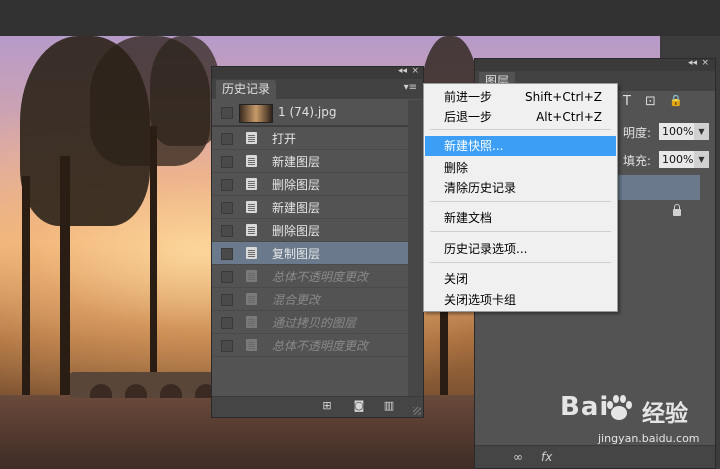 The image size is (720, 469). Describe the element at coordinates (415, 248) in the screenshot. I see `history-scrollbar` at that location.